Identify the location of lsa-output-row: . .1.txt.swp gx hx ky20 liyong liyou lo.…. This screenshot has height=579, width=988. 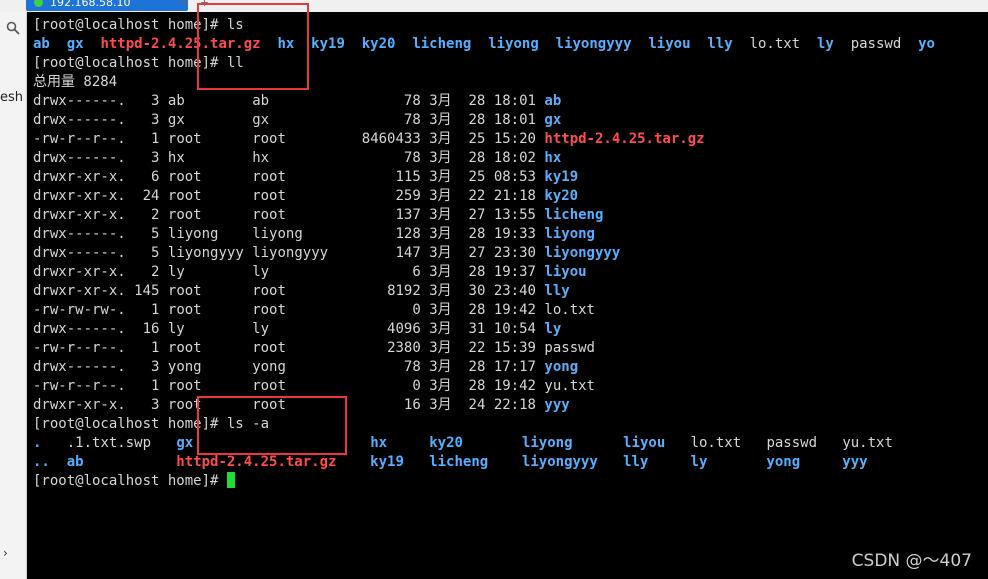
(463, 443).